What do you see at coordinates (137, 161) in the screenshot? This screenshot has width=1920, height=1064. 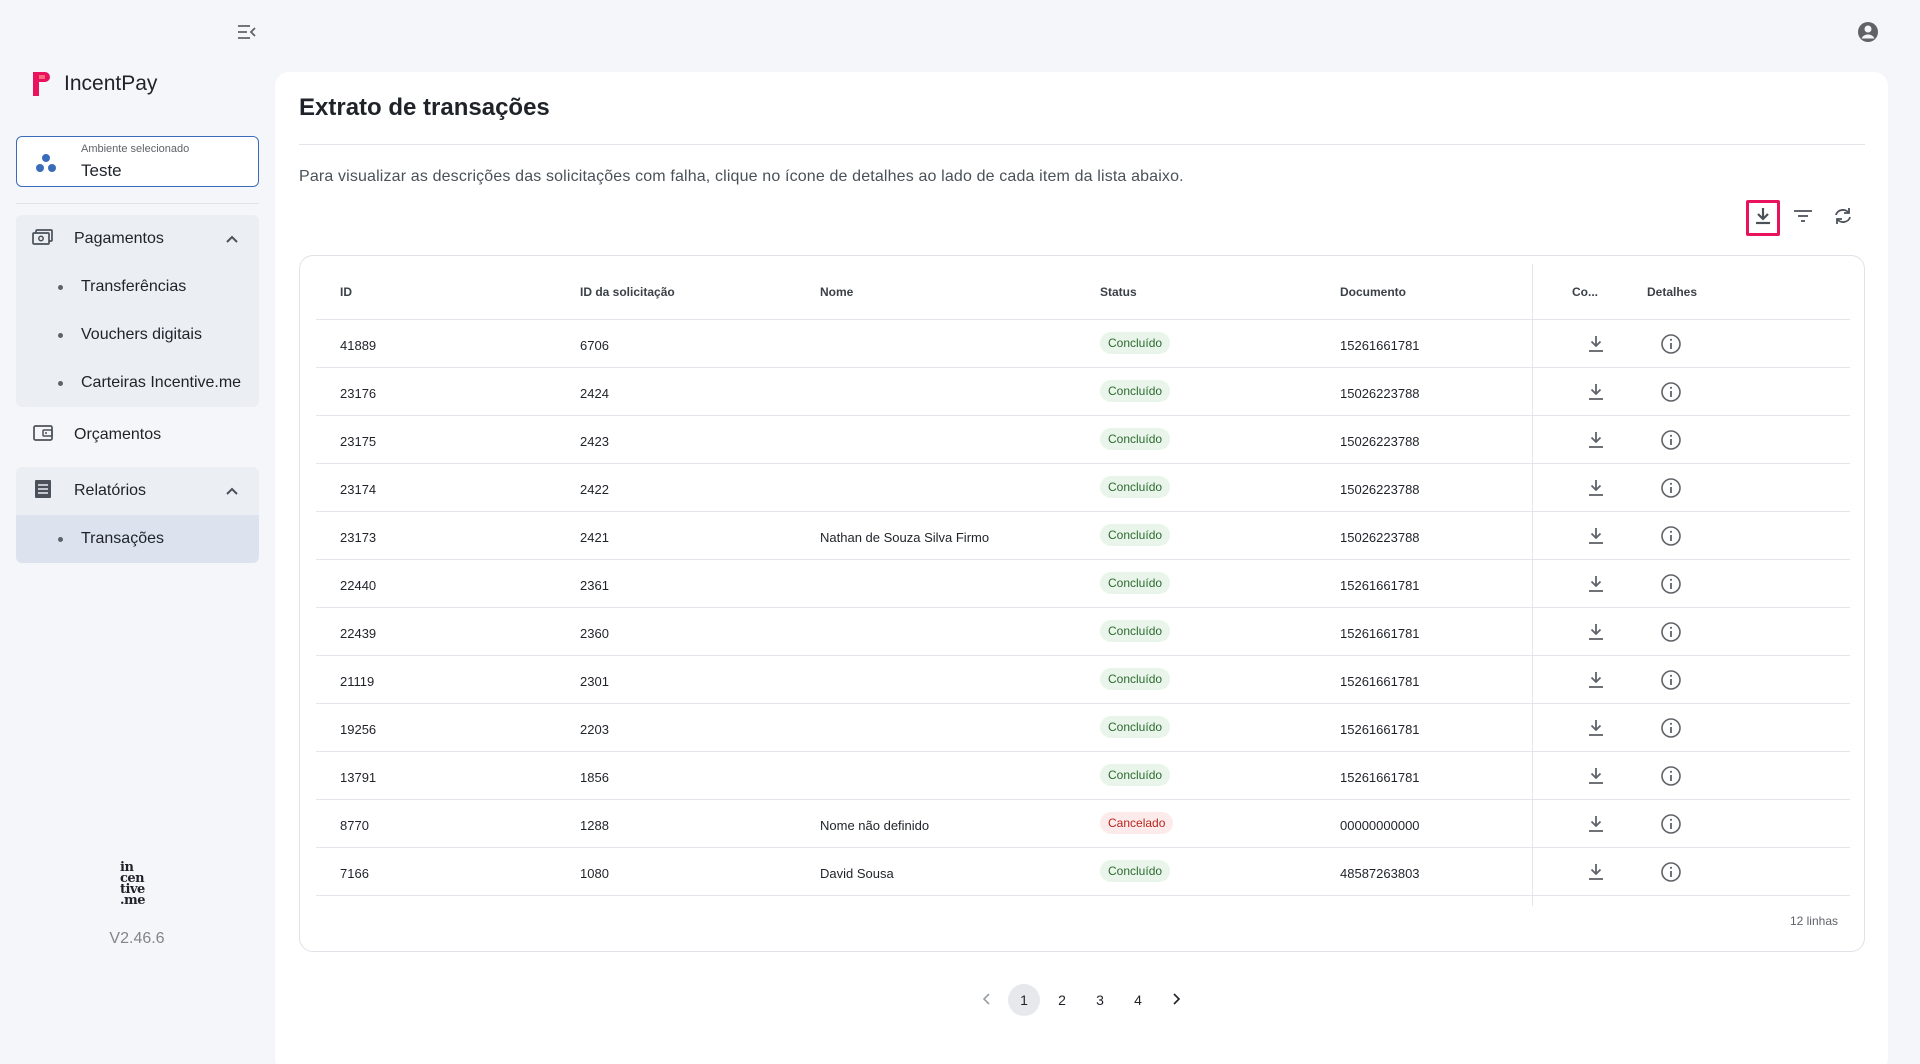 I see `environment-selector: Ambiente selecionado Teste` at bounding box center [137, 161].